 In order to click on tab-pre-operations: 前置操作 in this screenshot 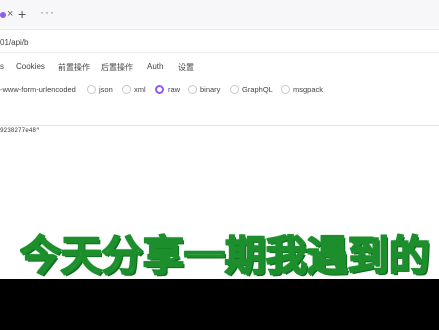, I will do `click(74, 67)`.